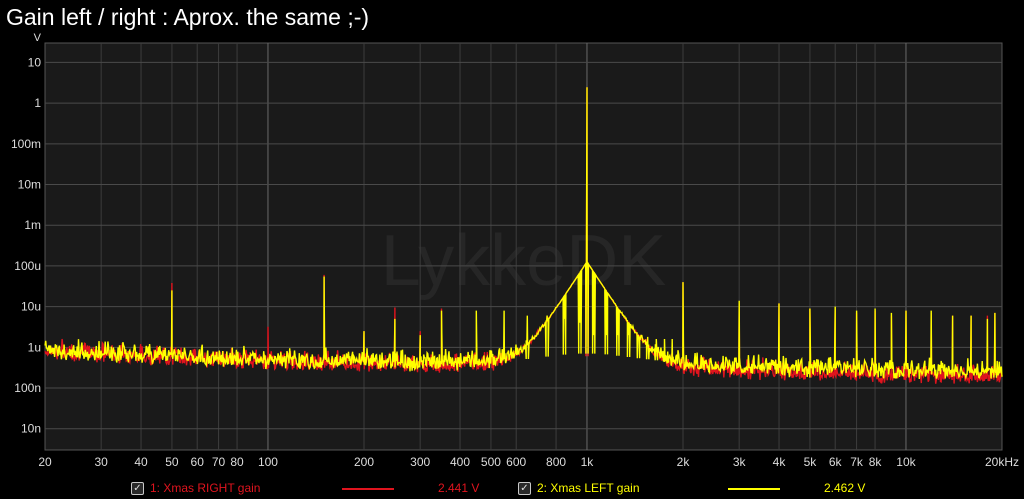 The image size is (1024, 499). What do you see at coordinates (857, 462) in the screenshot?
I see `x-tick-label: 7k` at bounding box center [857, 462].